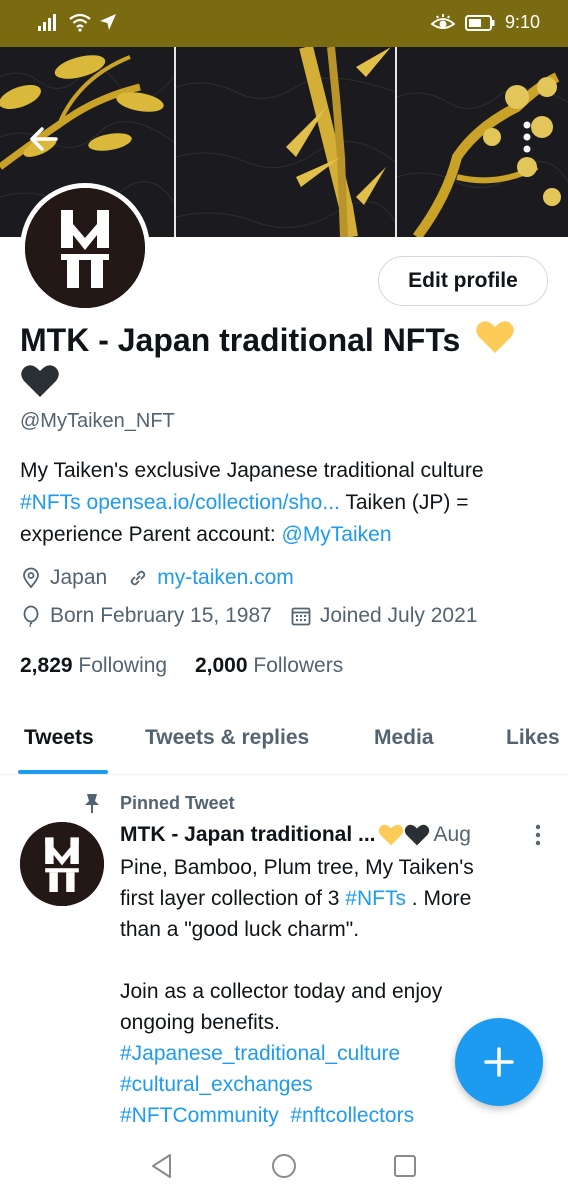 Image resolution: width=568 pixels, height=1200 pixels. Describe the element at coordinates (59, 738) in the screenshot. I see `tab-tweets: Tweets` at that location.